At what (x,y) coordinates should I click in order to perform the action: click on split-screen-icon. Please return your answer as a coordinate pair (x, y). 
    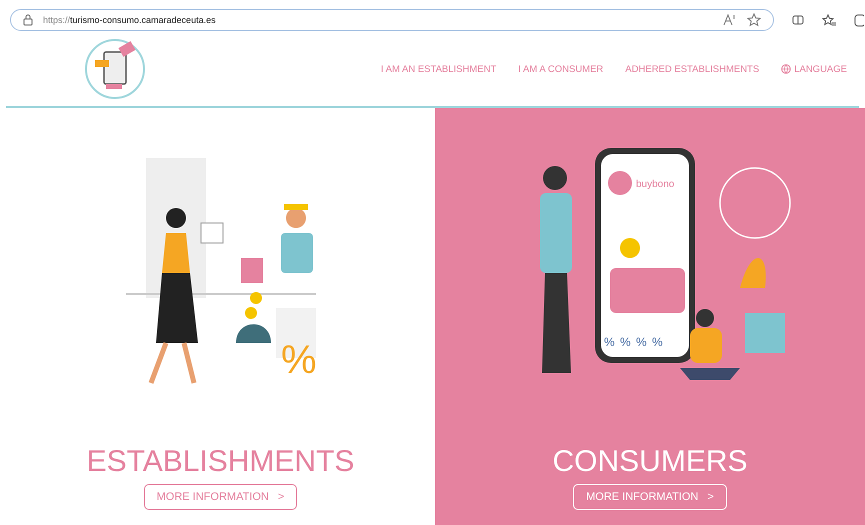
    Looking at the image, I should click on (798, 20).